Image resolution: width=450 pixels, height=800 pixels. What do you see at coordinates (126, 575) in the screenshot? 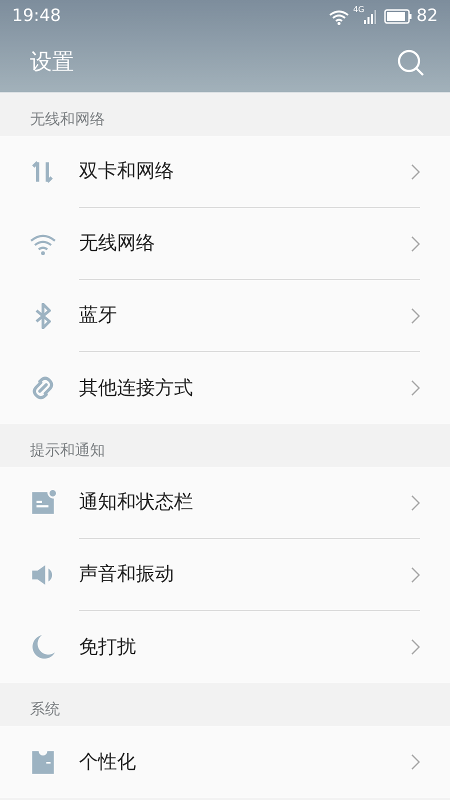
I see `row-label: 声音和振动` at bounding box center [126, 575].